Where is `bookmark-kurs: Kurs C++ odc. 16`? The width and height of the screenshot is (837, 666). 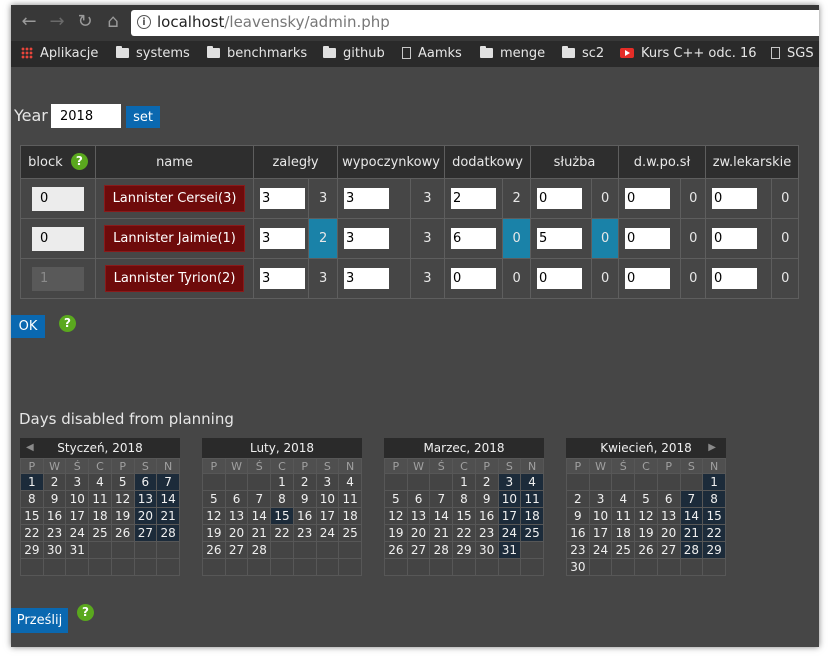
bookmark-kurs: Kurs C++ odc. 16 is located at coordinates (689, 54).